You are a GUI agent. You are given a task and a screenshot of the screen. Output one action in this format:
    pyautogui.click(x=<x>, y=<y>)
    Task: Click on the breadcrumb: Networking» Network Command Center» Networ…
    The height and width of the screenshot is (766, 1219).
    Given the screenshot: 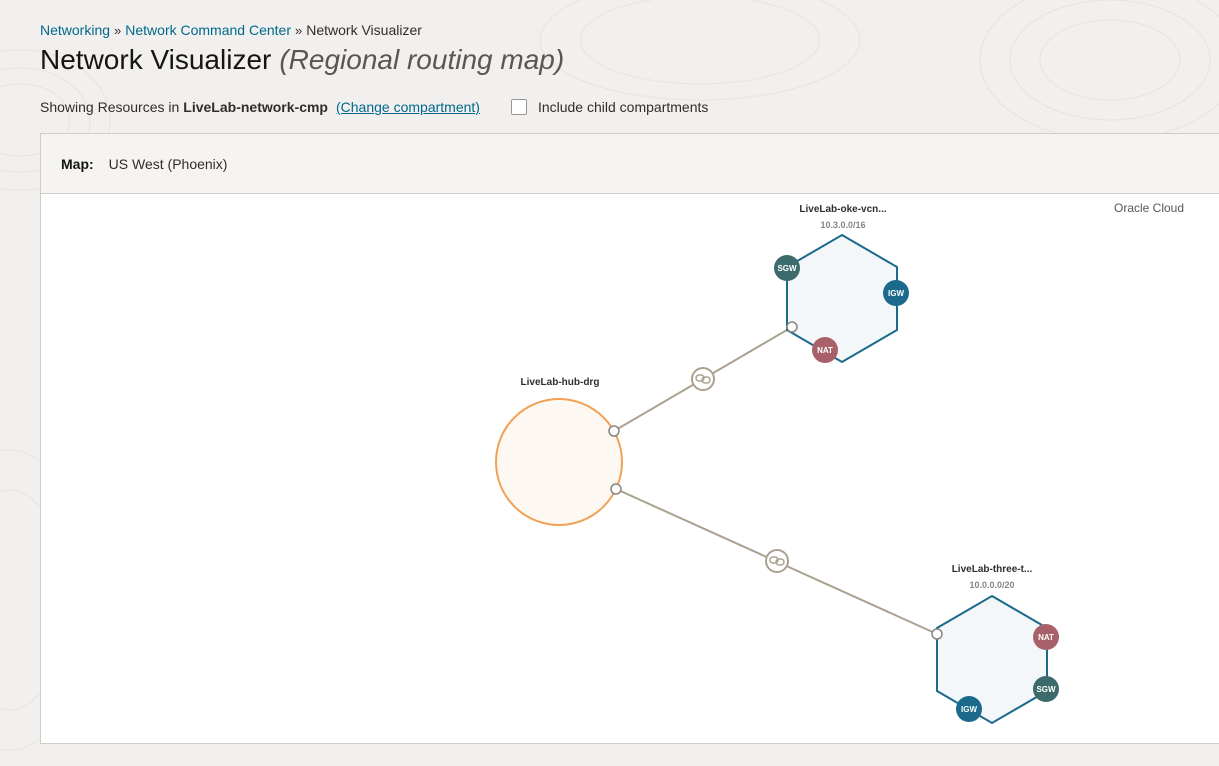 What is the action you would take?
    pyautogui.click(x=231, y=30)
    